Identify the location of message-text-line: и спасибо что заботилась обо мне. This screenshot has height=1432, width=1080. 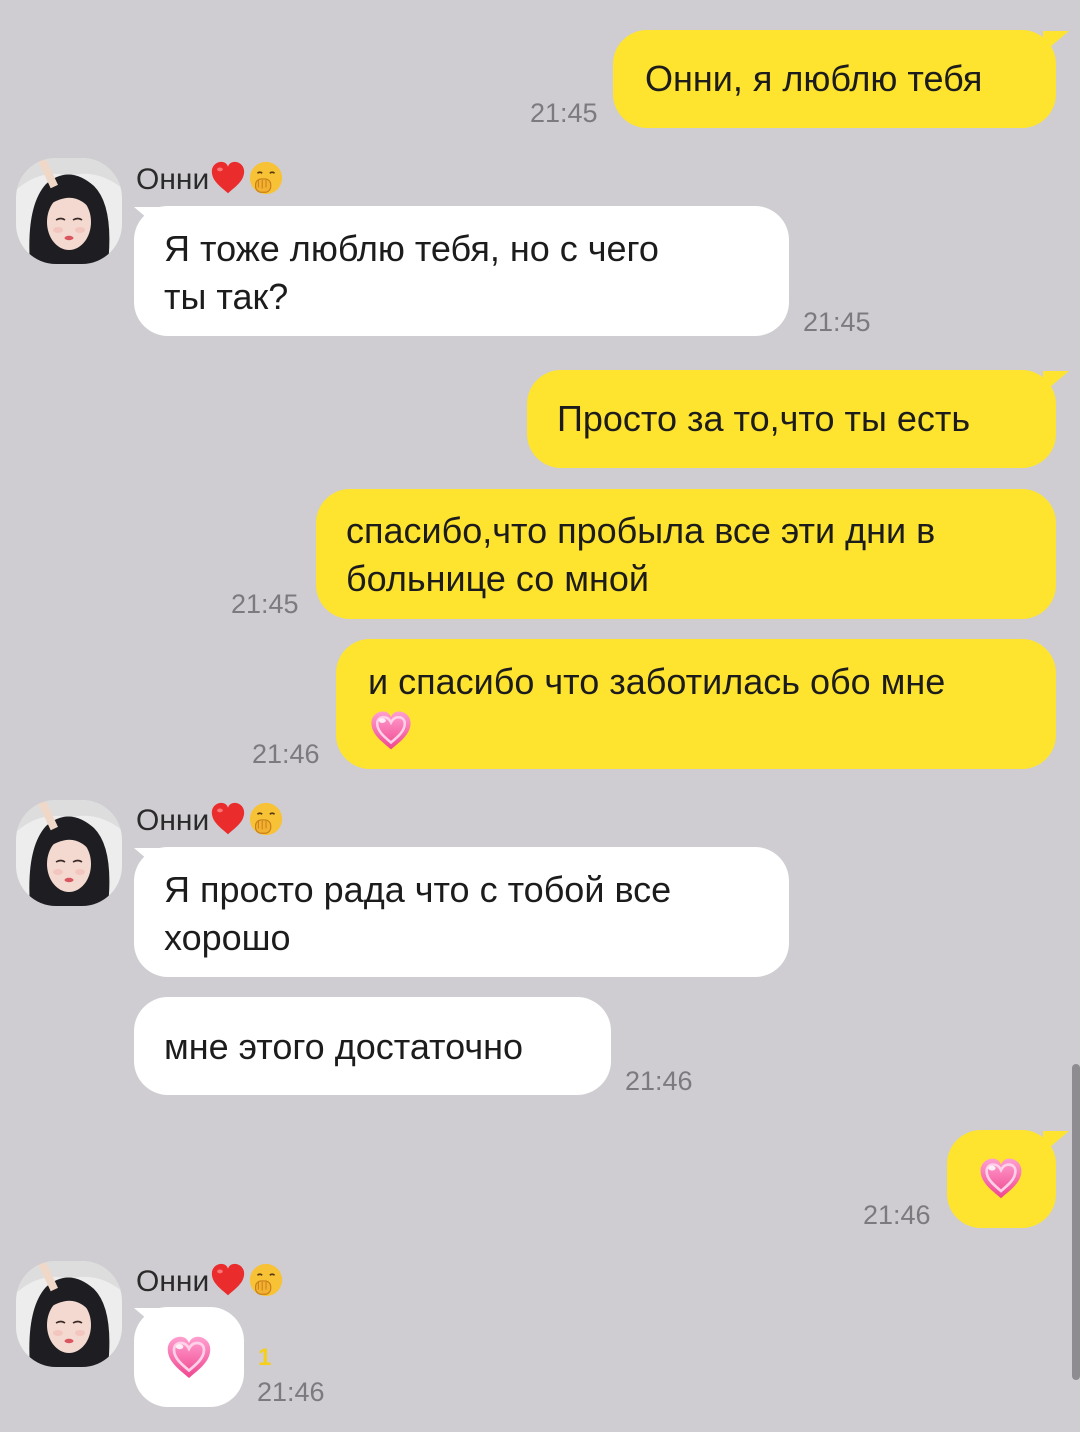
(657, 681).